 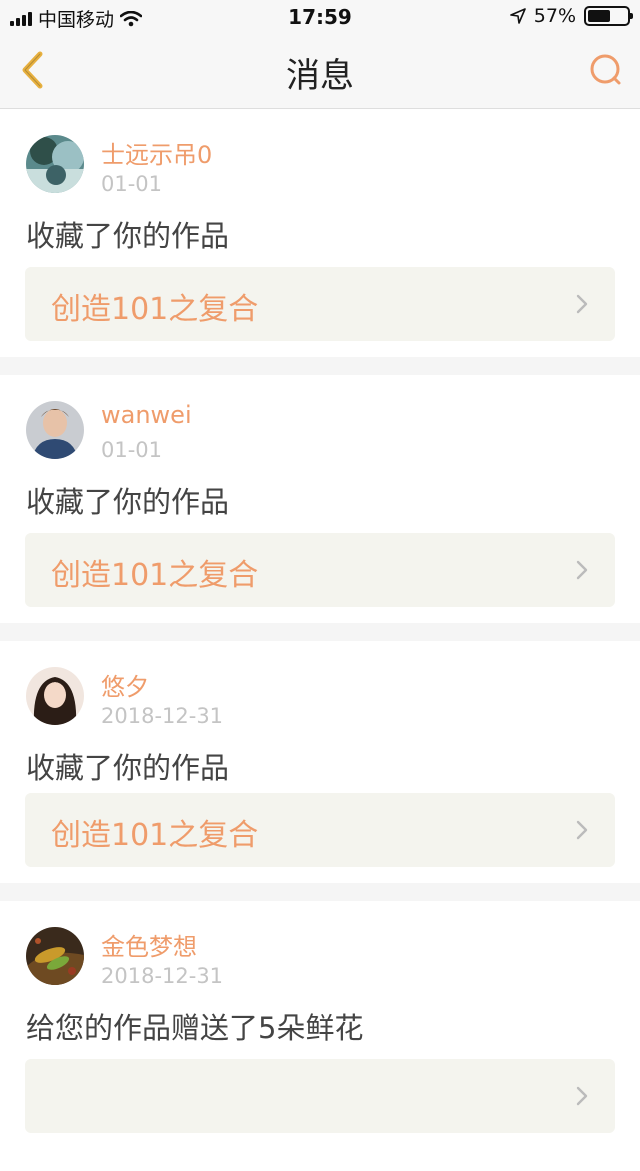 I want to click on work-link, so click(x=320, y=1096).